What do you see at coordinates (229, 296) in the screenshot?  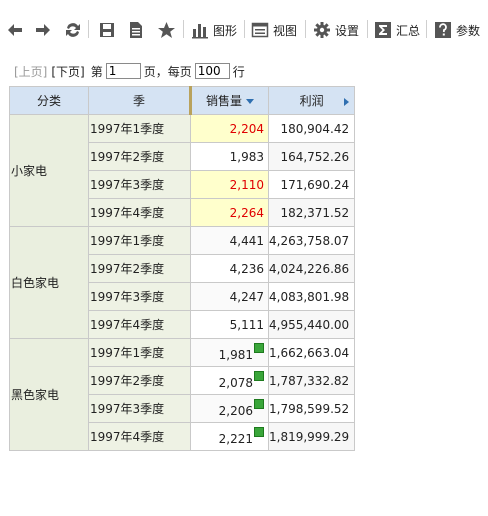 I see `sales-cell: 4,247` at bounding box center [229, 296].